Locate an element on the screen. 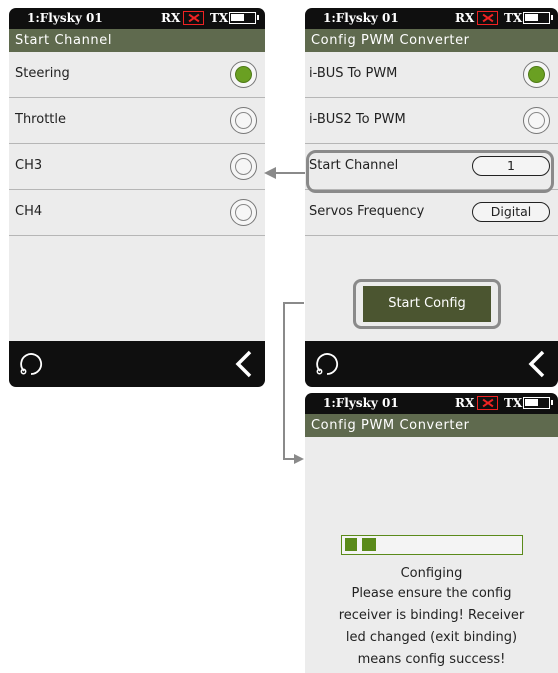 The image size is (558, 673). flow-arrows is located at coordinates (284, 315).